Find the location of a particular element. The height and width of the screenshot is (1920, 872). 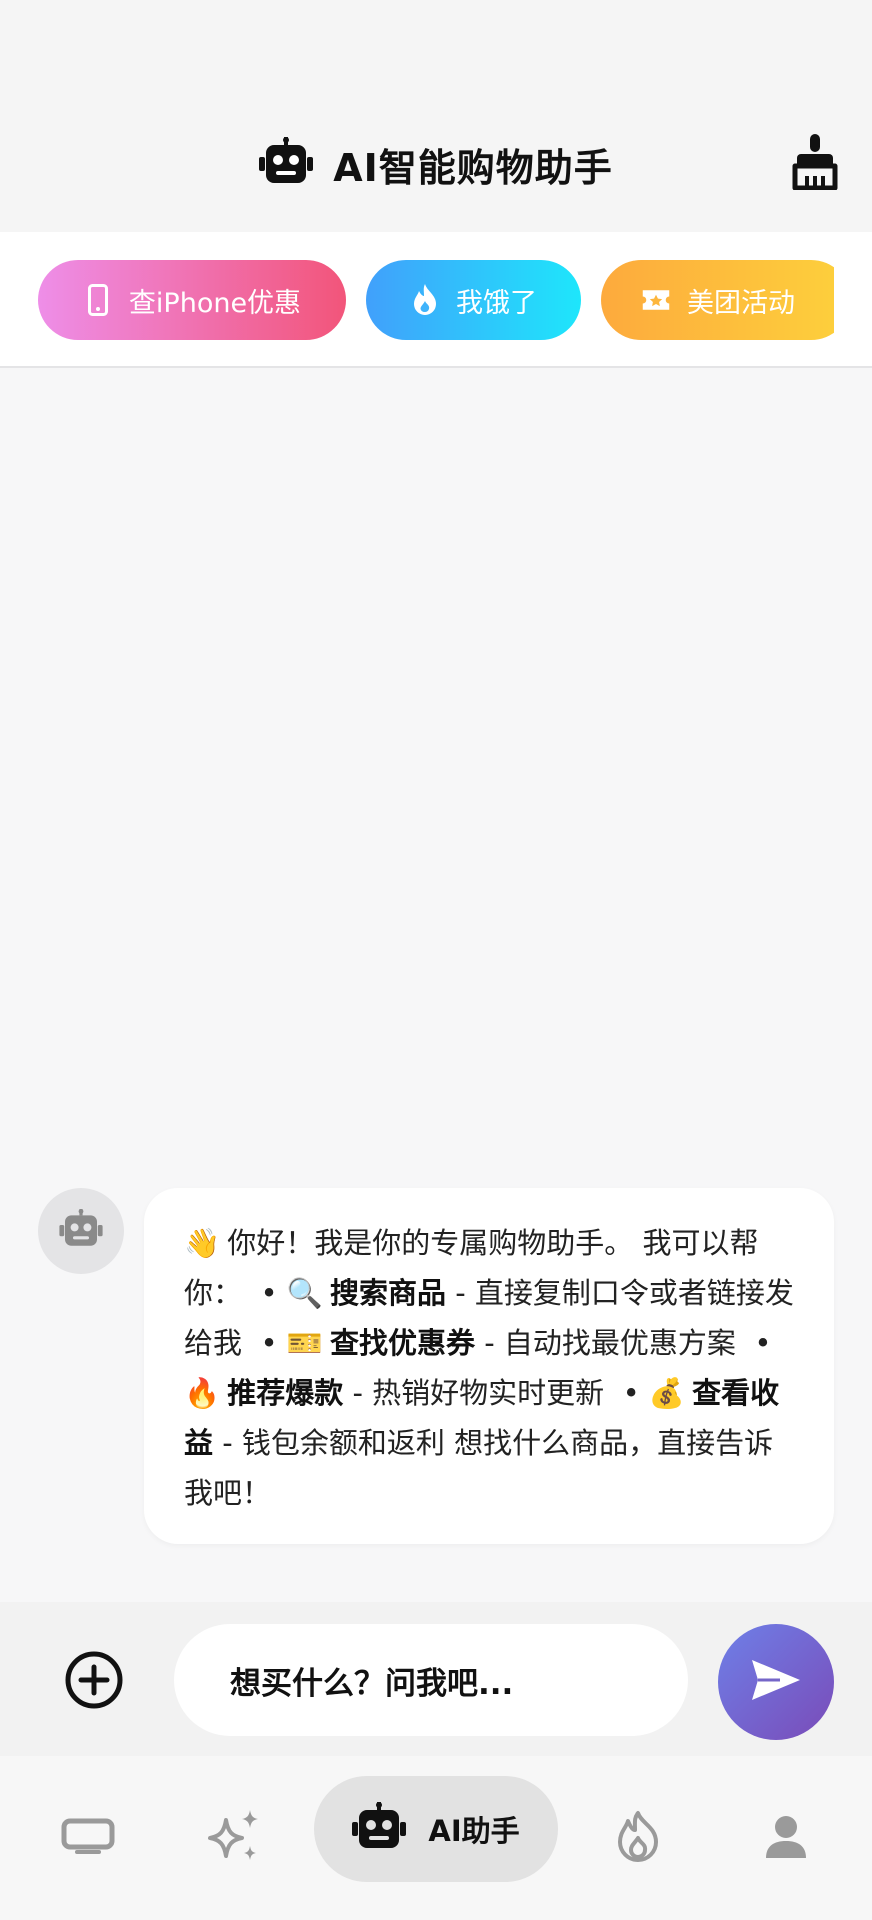

ticket-icon is located at coordinates (656, 300).